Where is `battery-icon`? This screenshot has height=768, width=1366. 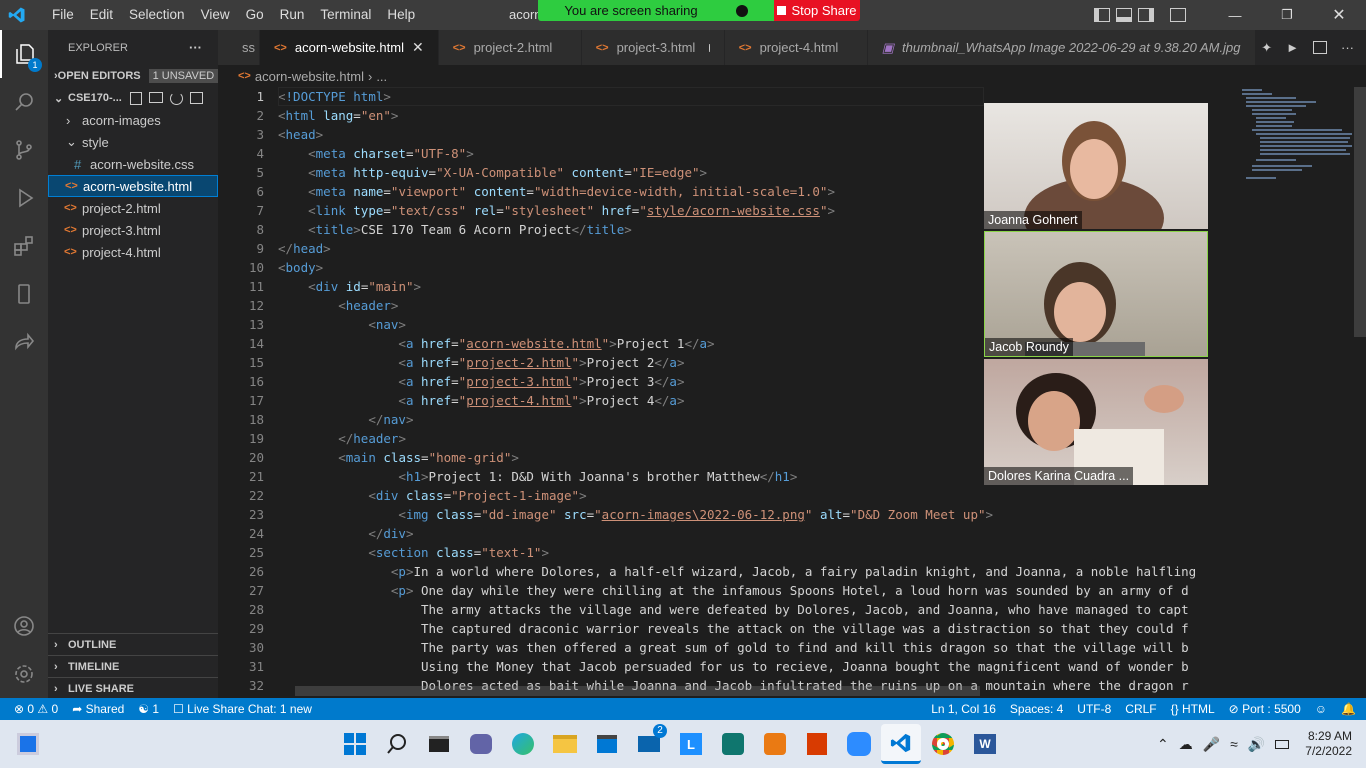 battery-icon is located at coordinates (1282, 744).